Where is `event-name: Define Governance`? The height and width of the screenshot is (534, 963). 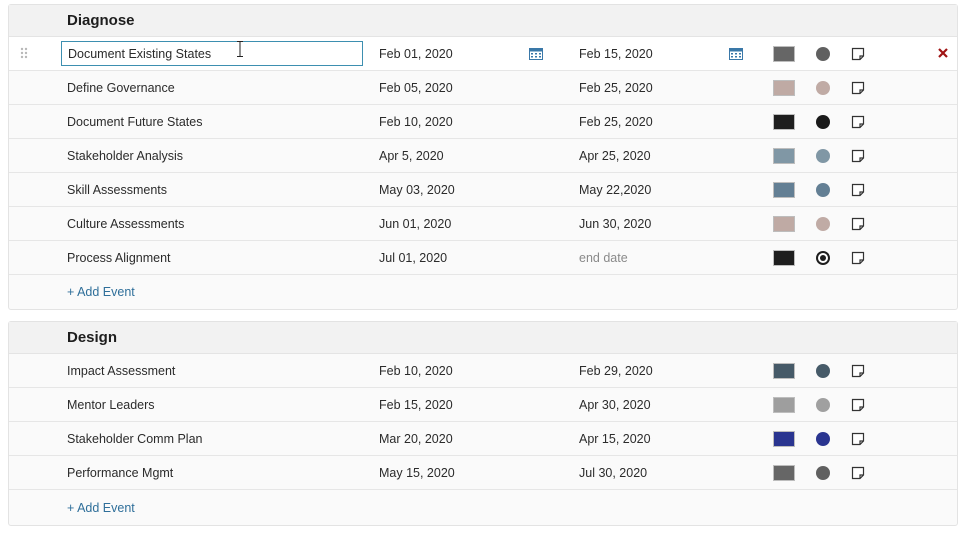 event-name: Define Governance is located at coordinates (121, 88).